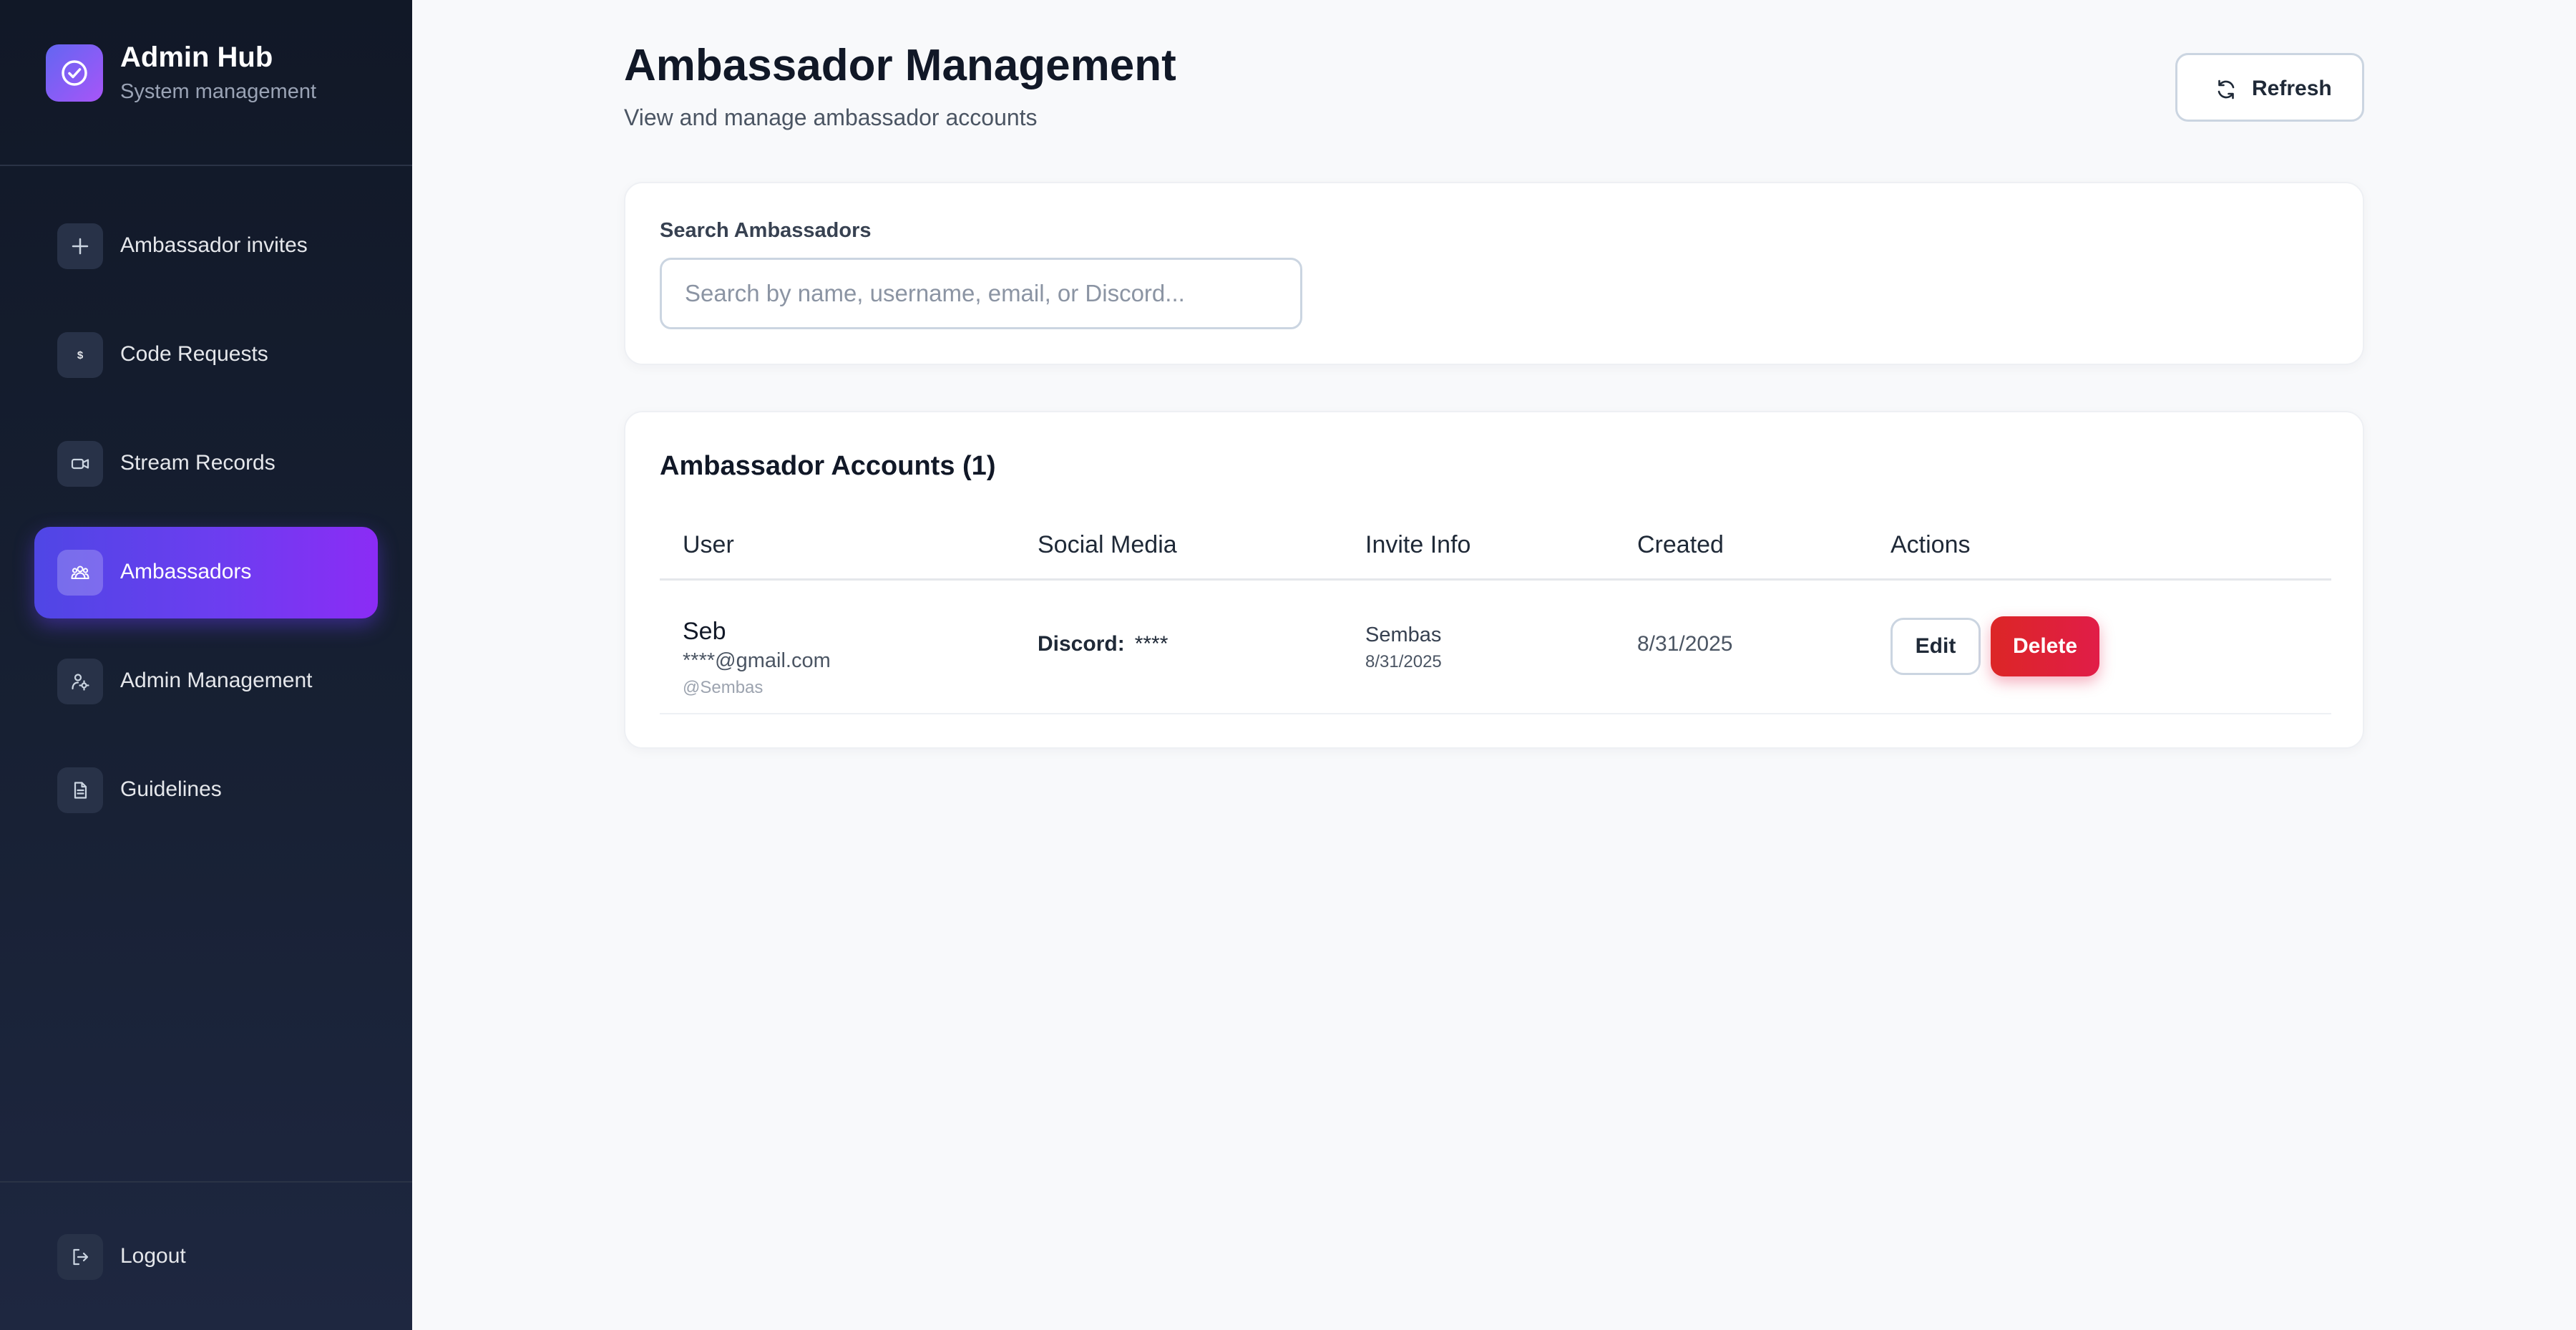  What do you see at coordinates (831, 117) in the screenshot?
I see `page-subtitle: View and manage ambassador accounts` at bounding box center [831, 117].